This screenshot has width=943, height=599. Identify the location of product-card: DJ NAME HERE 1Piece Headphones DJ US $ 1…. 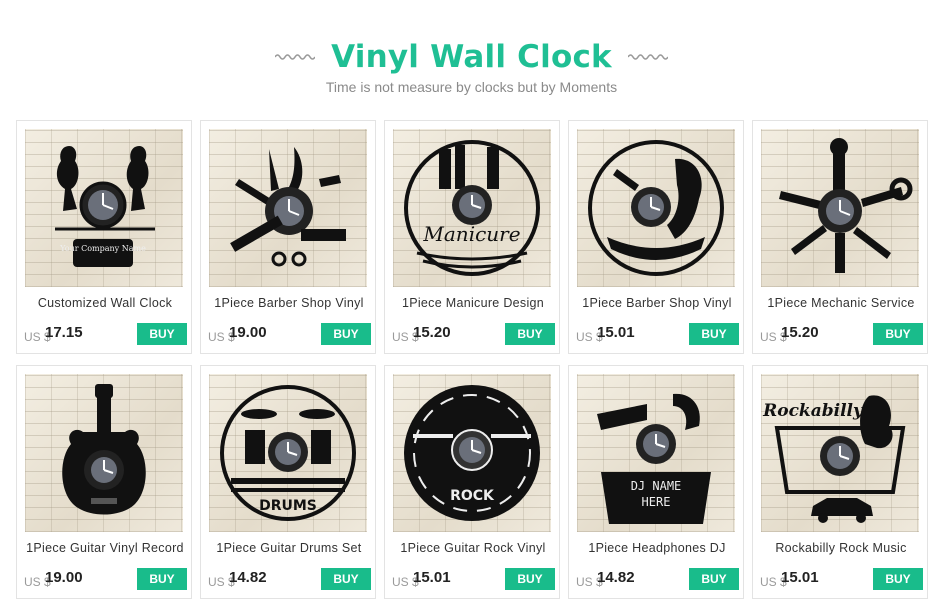
(656, 482).